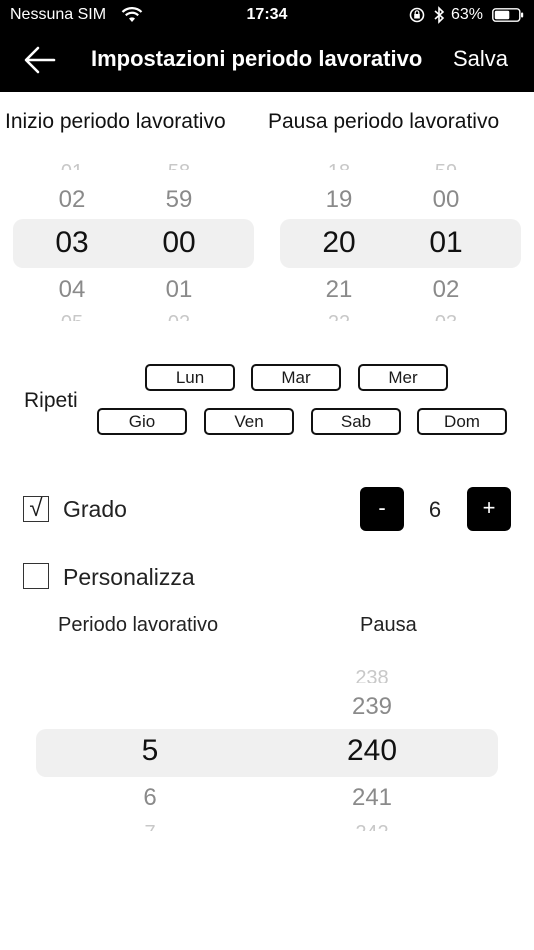  Describe the element at coordinates (372, 827) in the screenshot. I see `wheel-item: 242` at that location.